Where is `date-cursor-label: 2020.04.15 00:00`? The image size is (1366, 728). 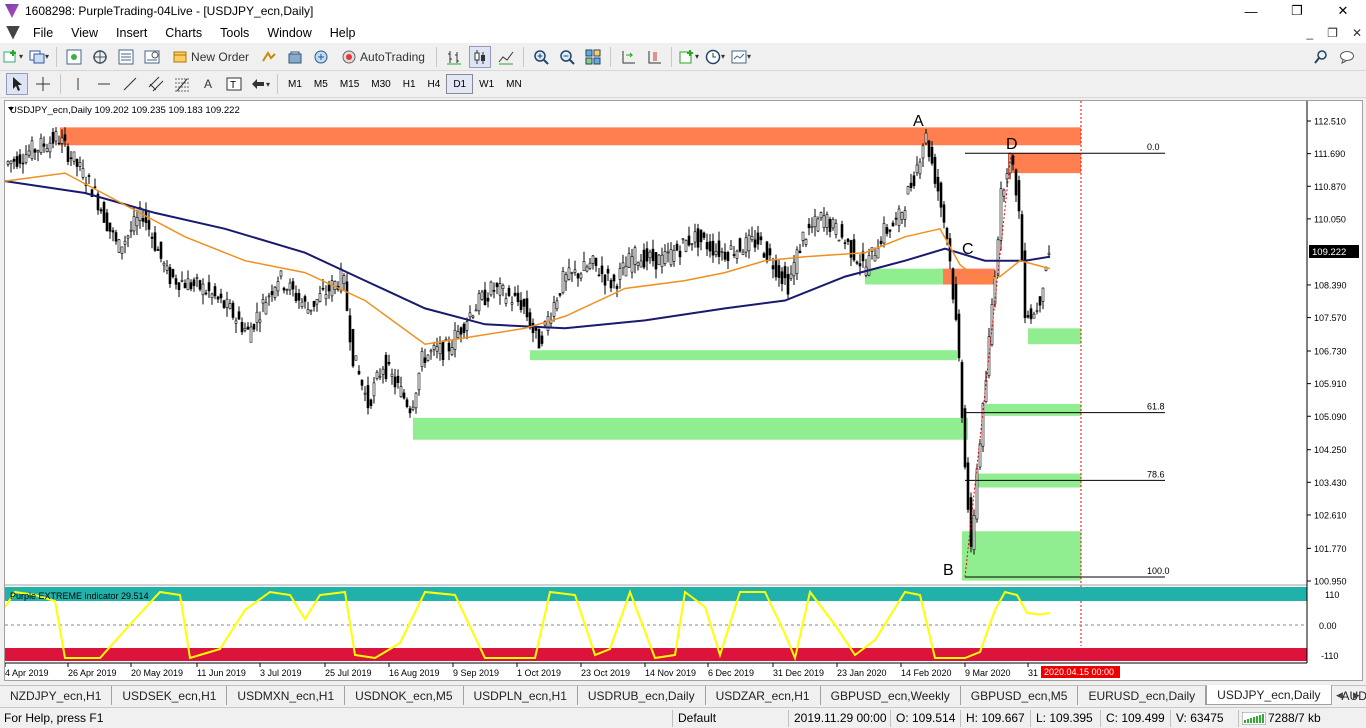
date-cursor-label: 2020.04.15 00:00 is located at coordinates (1079, 672).